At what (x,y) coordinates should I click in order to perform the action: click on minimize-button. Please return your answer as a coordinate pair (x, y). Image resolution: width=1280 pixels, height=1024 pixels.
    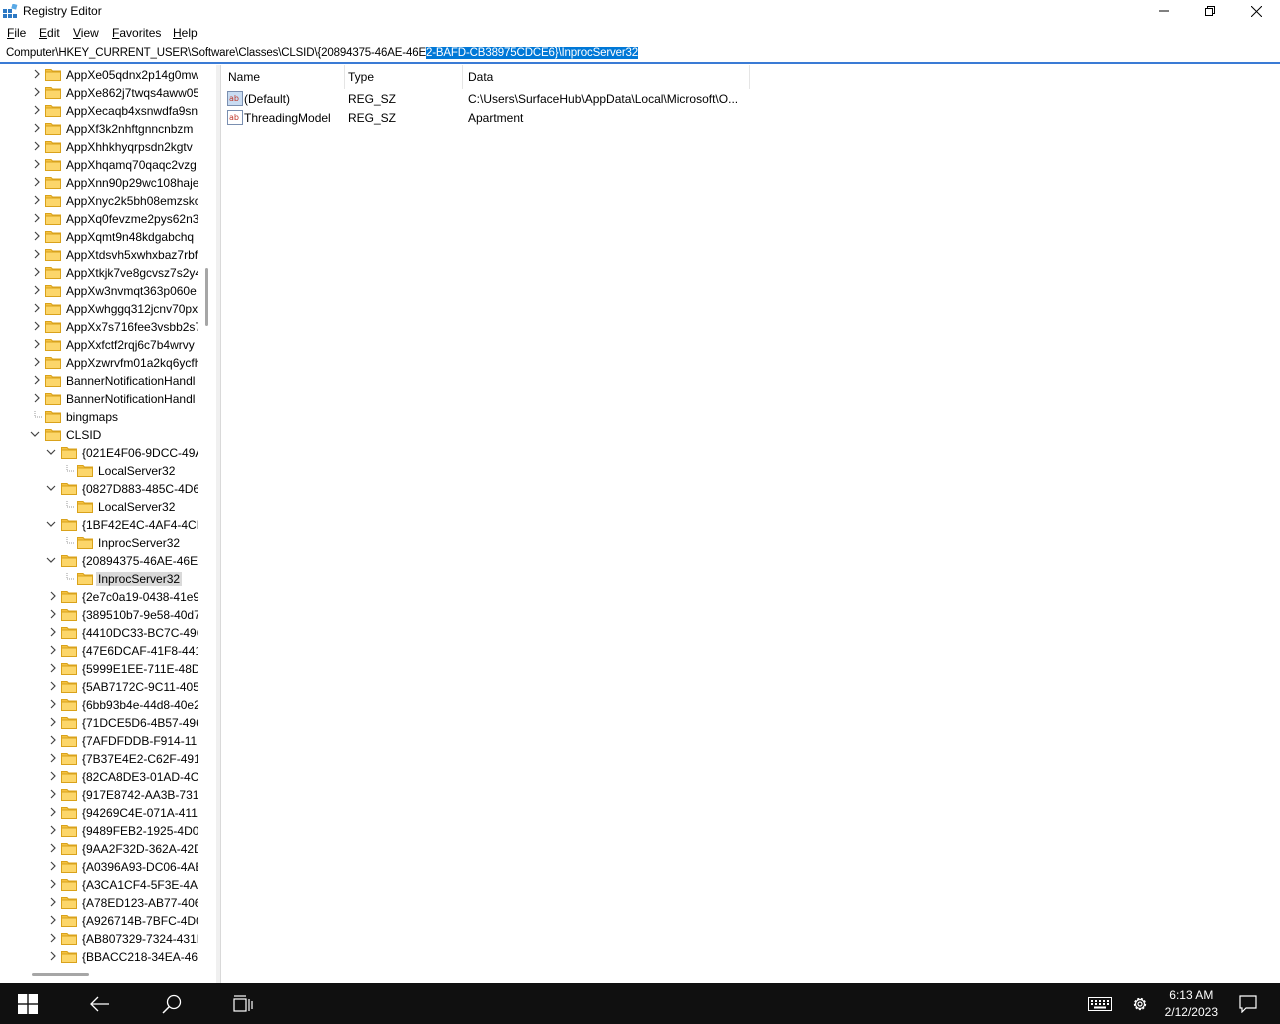
    Looking at the image, I should click on (1164, 11).